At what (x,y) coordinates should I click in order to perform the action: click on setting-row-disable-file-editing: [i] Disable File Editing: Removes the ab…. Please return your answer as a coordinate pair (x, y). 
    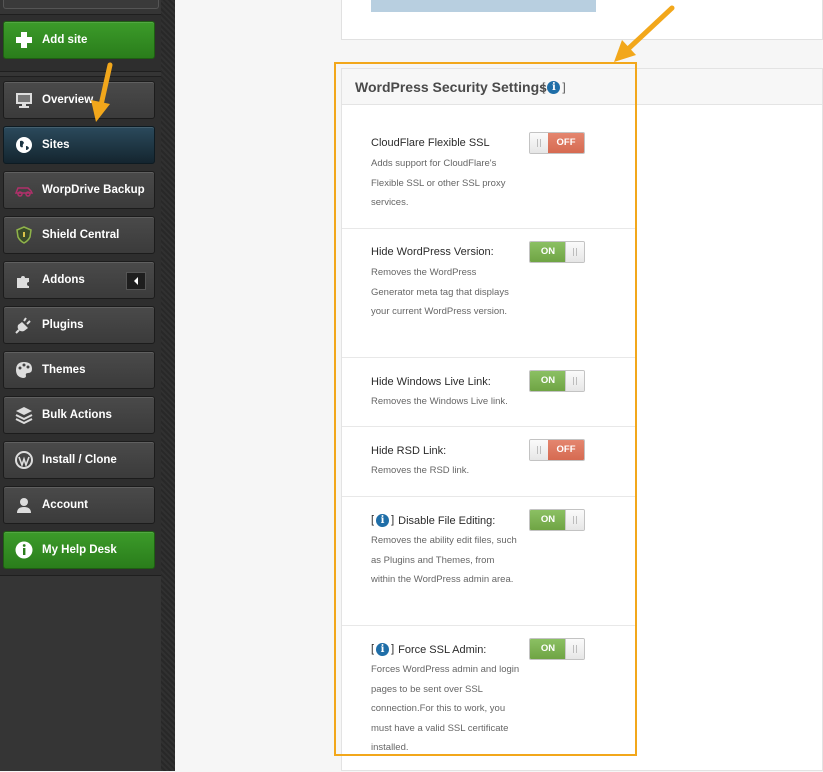
    Looking at the image, I should click on (489, 561).